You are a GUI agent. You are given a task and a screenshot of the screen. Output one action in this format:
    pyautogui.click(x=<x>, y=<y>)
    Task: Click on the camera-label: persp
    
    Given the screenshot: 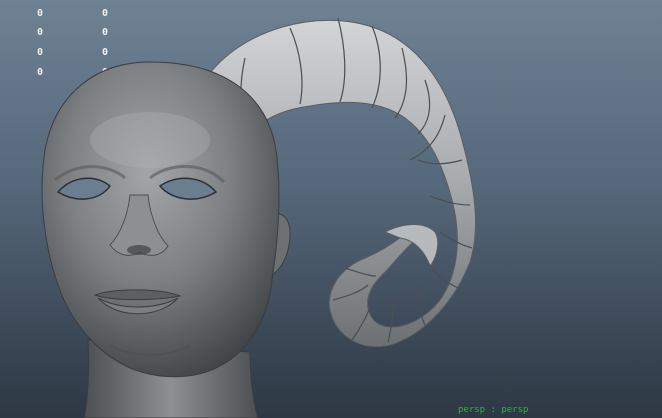 What is the action you would take?
    pyautogui.click(x=493, y=410)
    